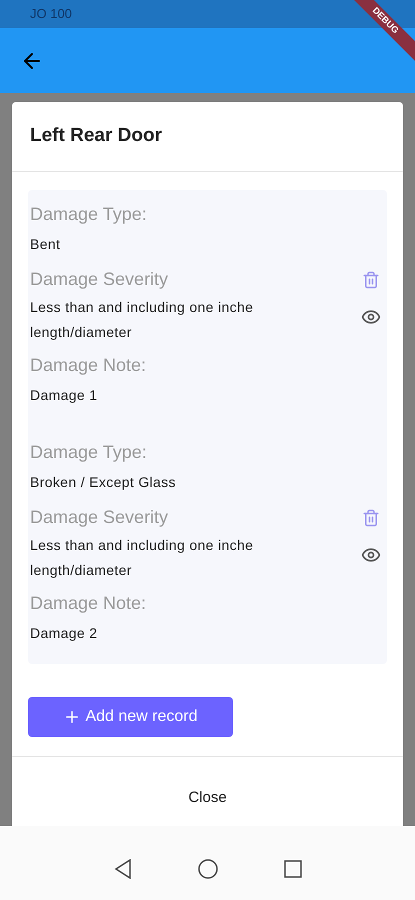 This screenshot has width=415, height=900. I want to click on field-value: Bent, so click(46, 244).